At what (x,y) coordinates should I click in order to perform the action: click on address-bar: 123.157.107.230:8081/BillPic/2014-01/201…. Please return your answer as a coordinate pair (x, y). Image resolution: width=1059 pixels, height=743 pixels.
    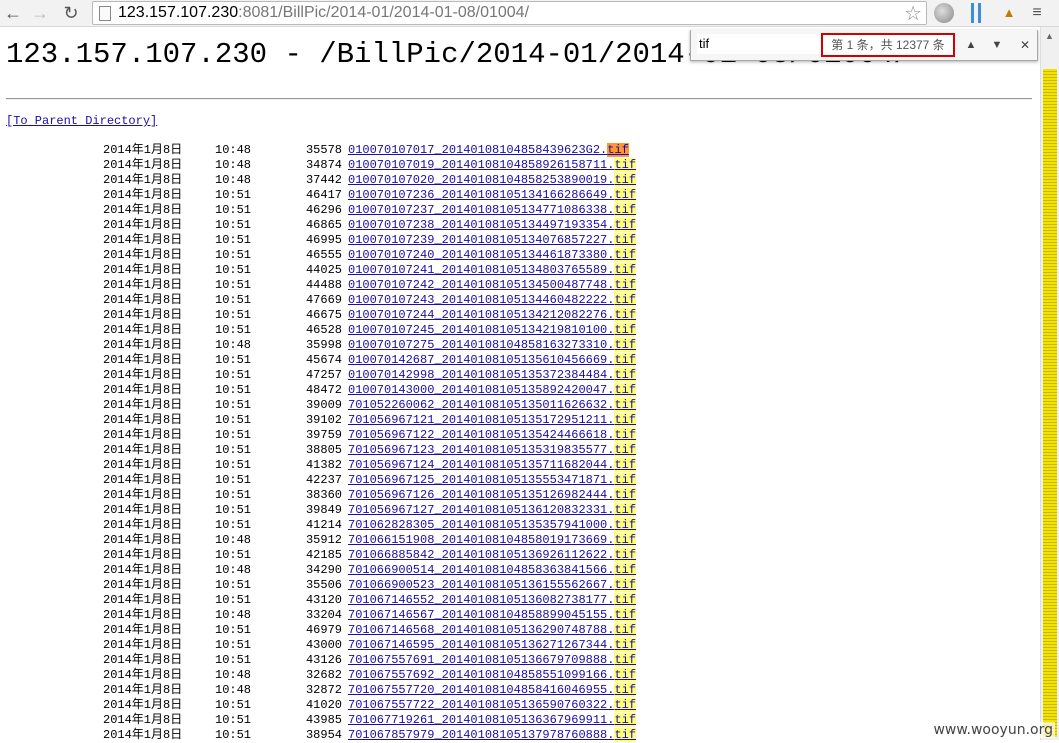
    Looking at the image, I should click on (509, 13).